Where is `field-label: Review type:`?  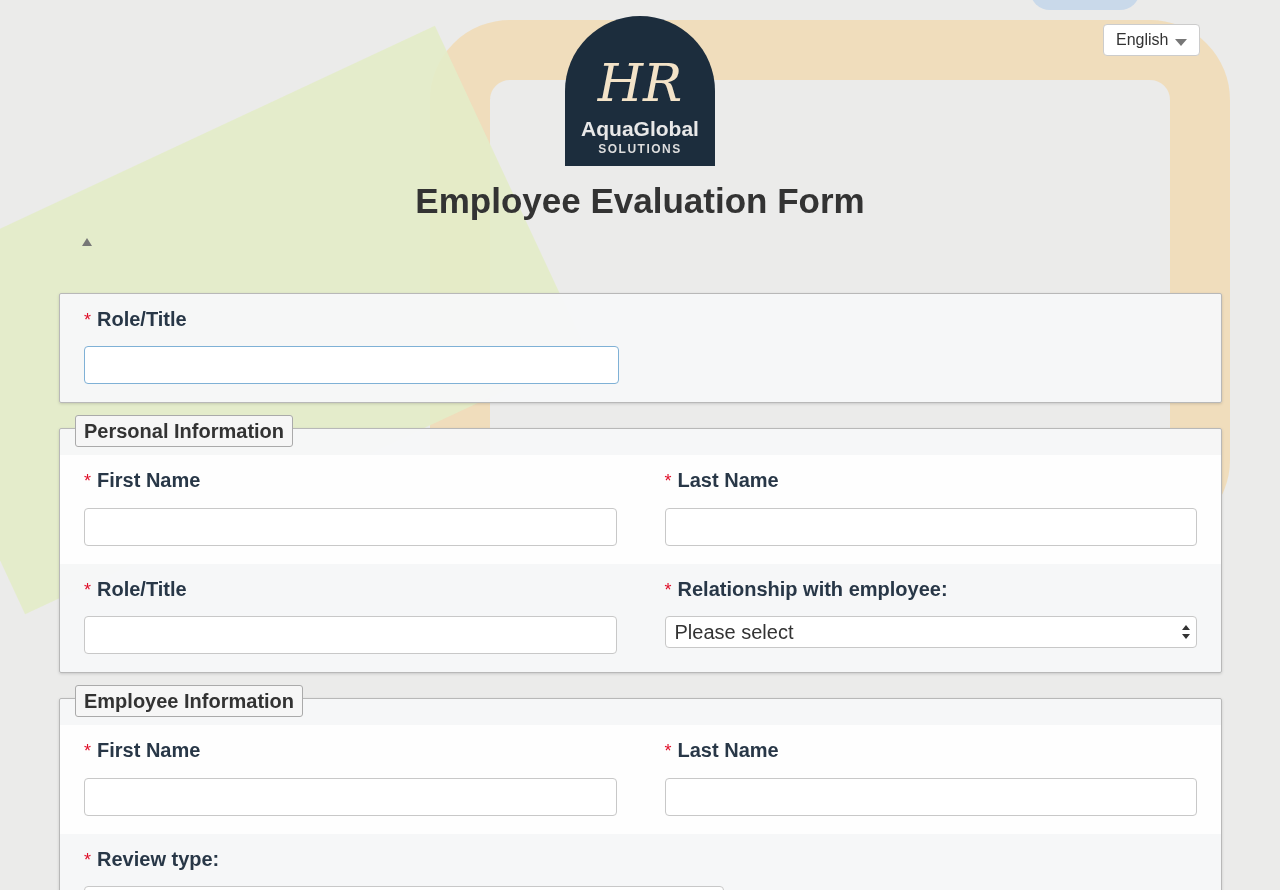
field-label: Review type: is located at coordinates (158, 858).